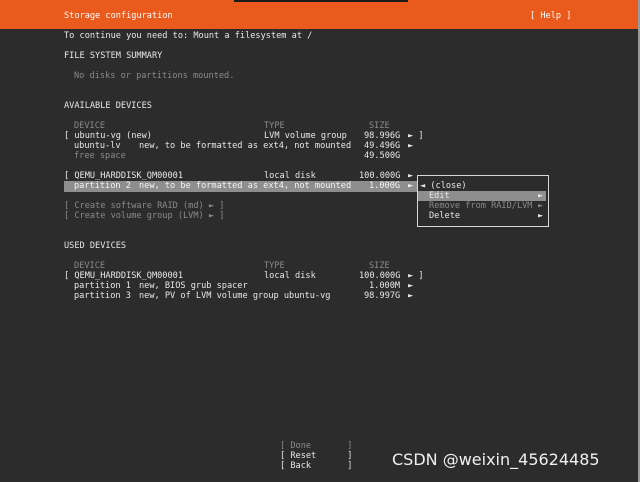 The image size is (640, 482). What do you see at coordinates (410, 286) in the screenshot?
I see `partition-1-arrow-icon: ►` at bounding box center [410, 286].